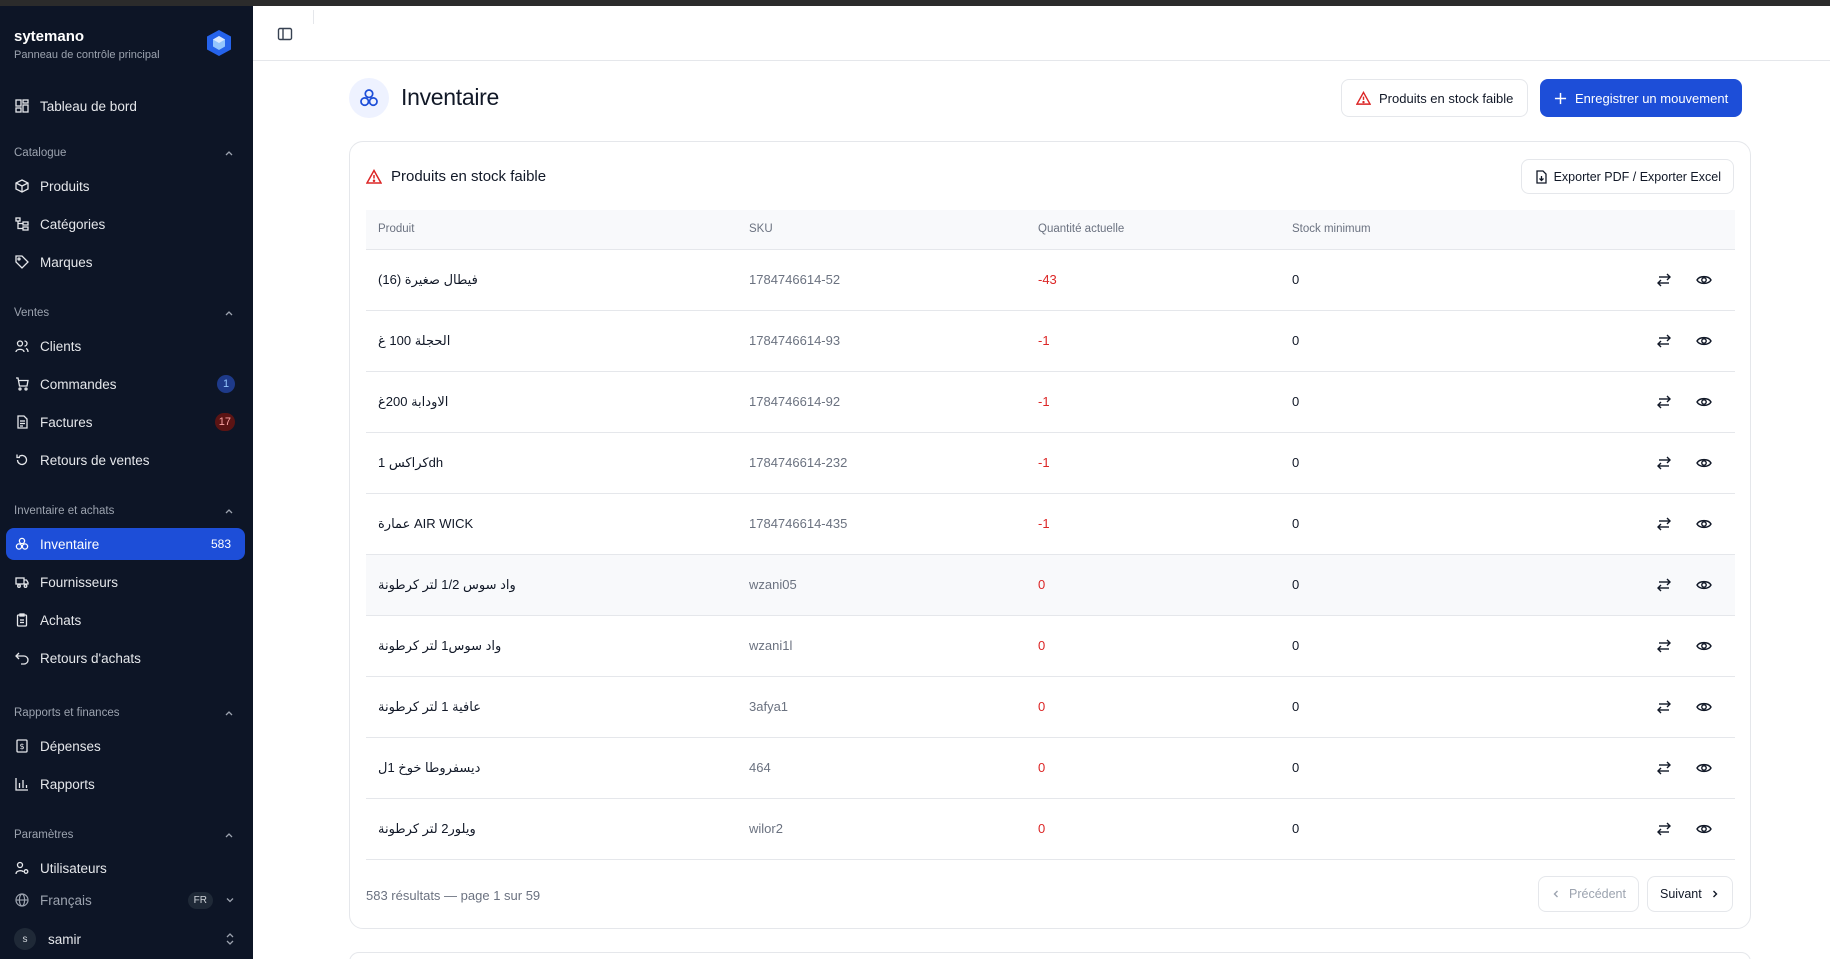 The image size is (1830, 959). I want to click on sidebar-item-label: Rapports, so click(67, 784).